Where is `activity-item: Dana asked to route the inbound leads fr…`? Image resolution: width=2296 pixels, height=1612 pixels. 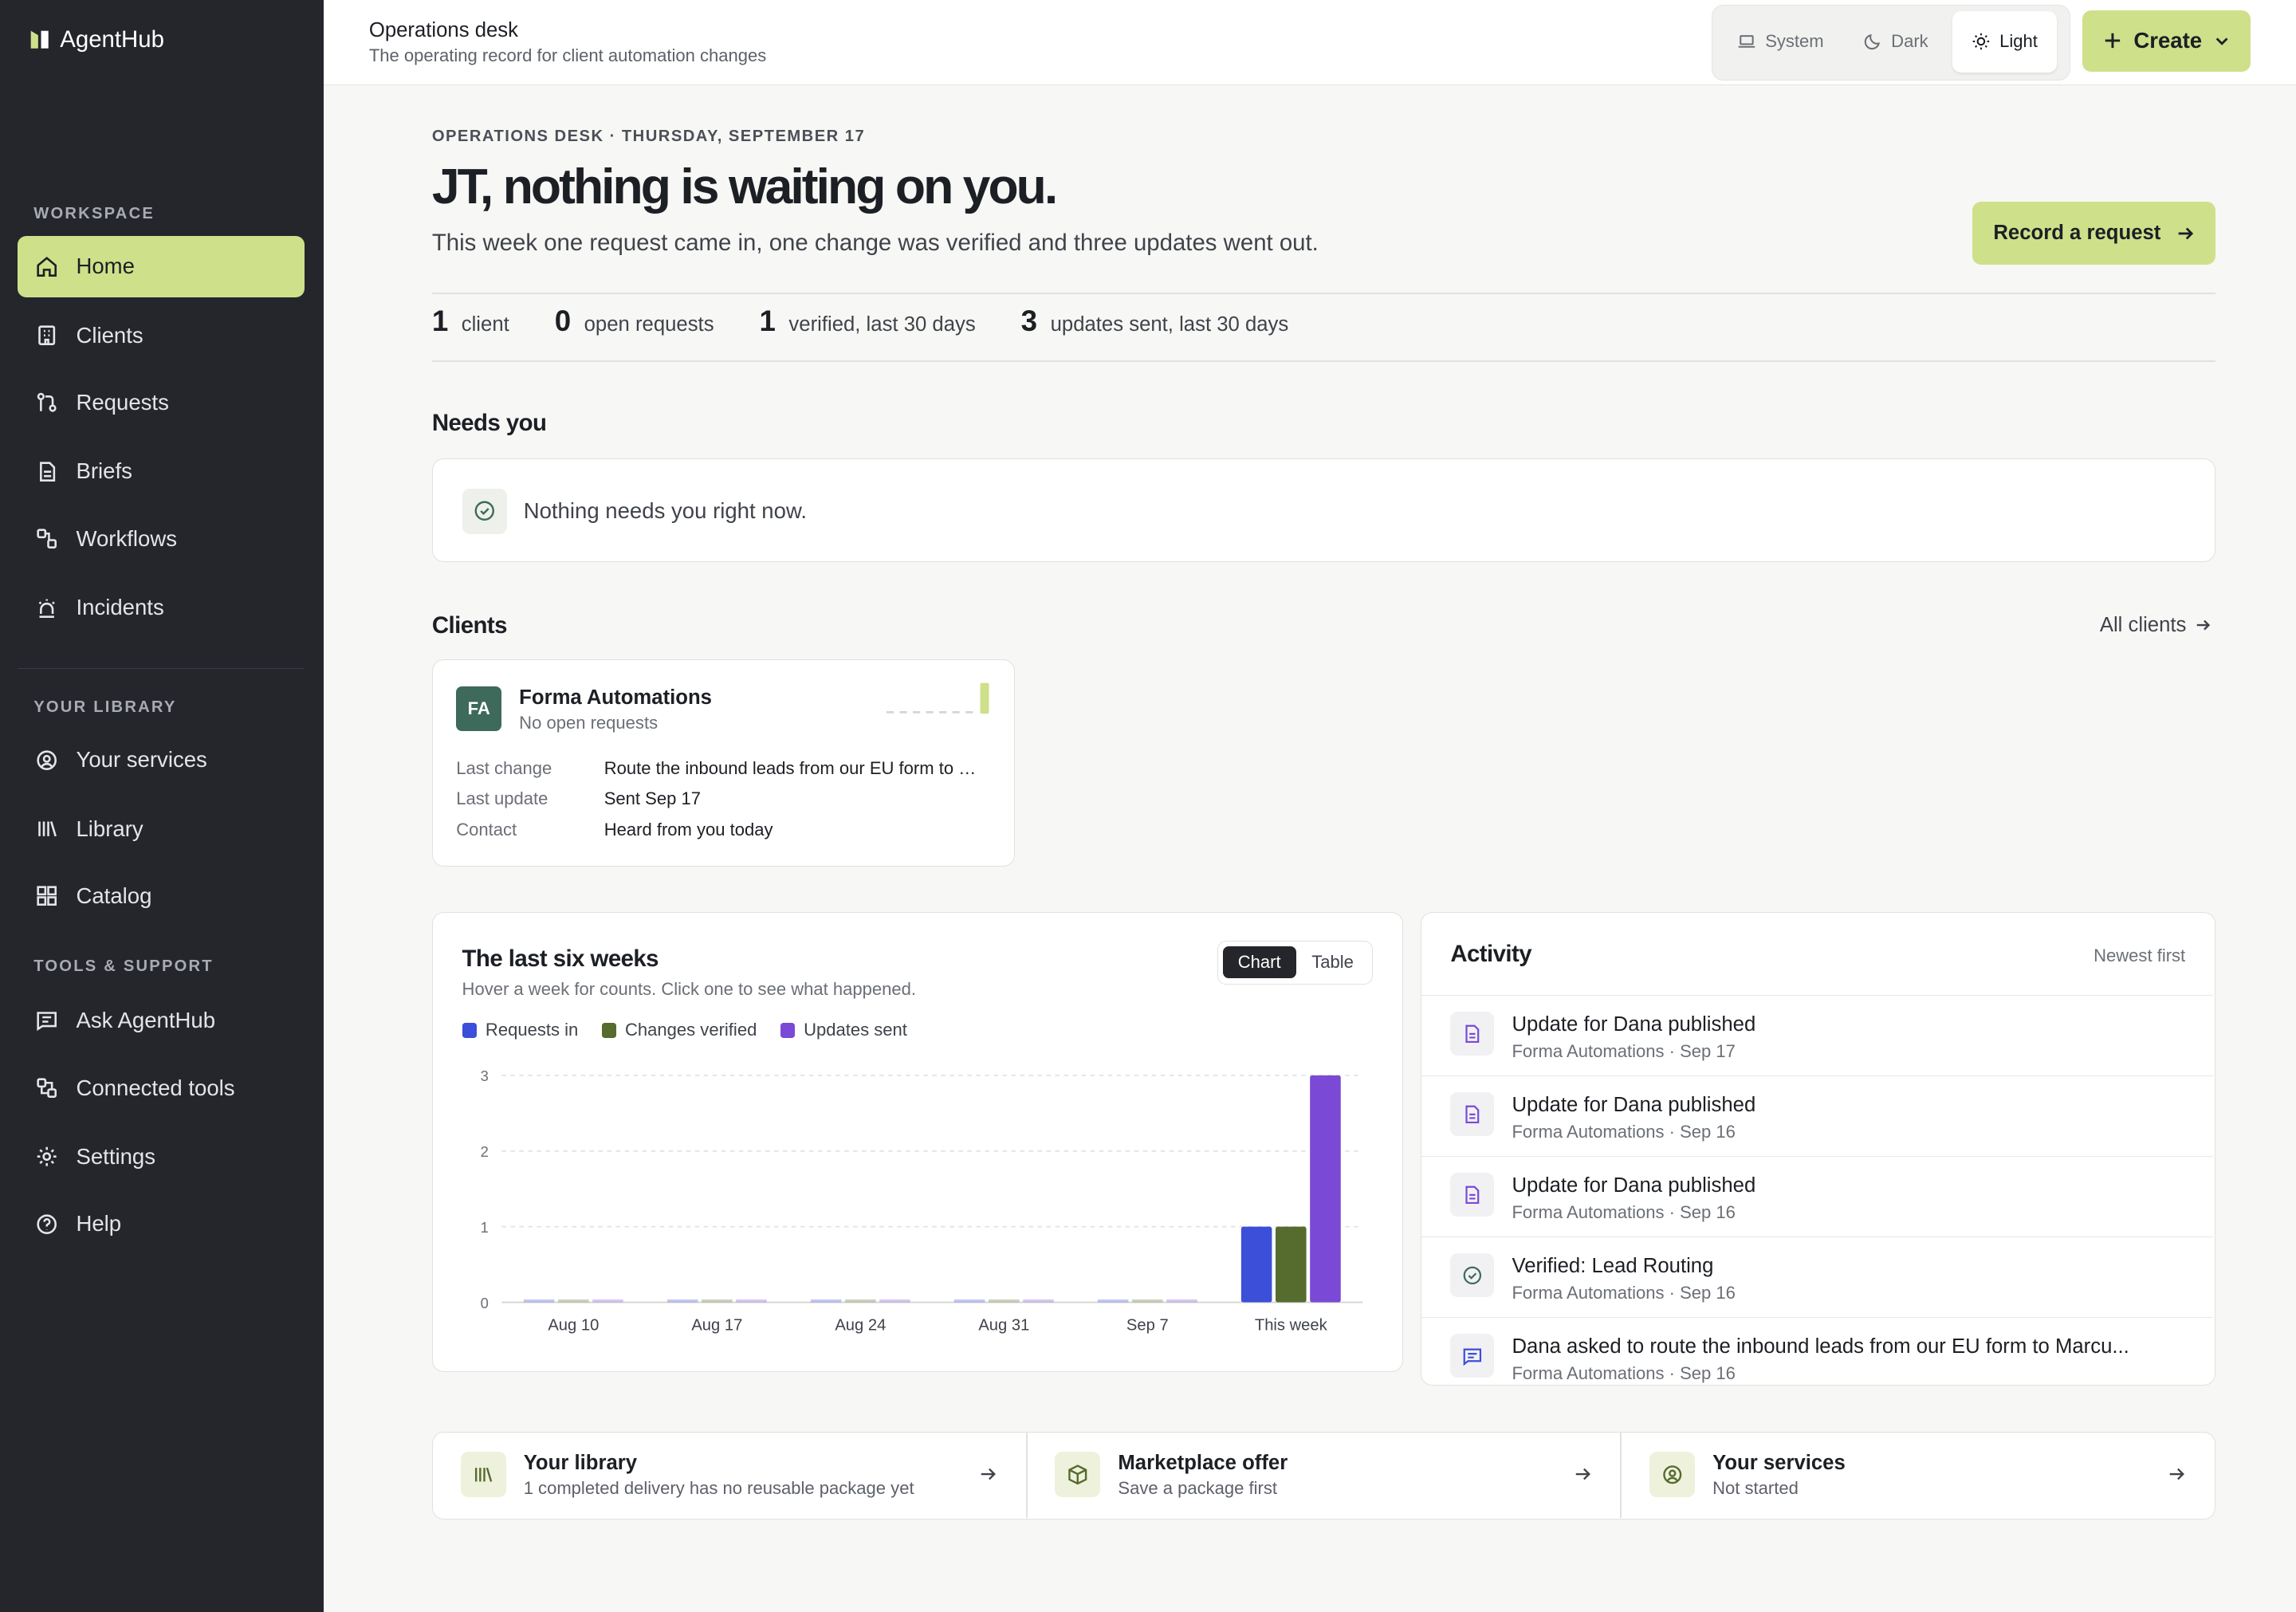
activity-item: Dana asked to route the inbound leads fr… is located at coordinates (1817, 1358).